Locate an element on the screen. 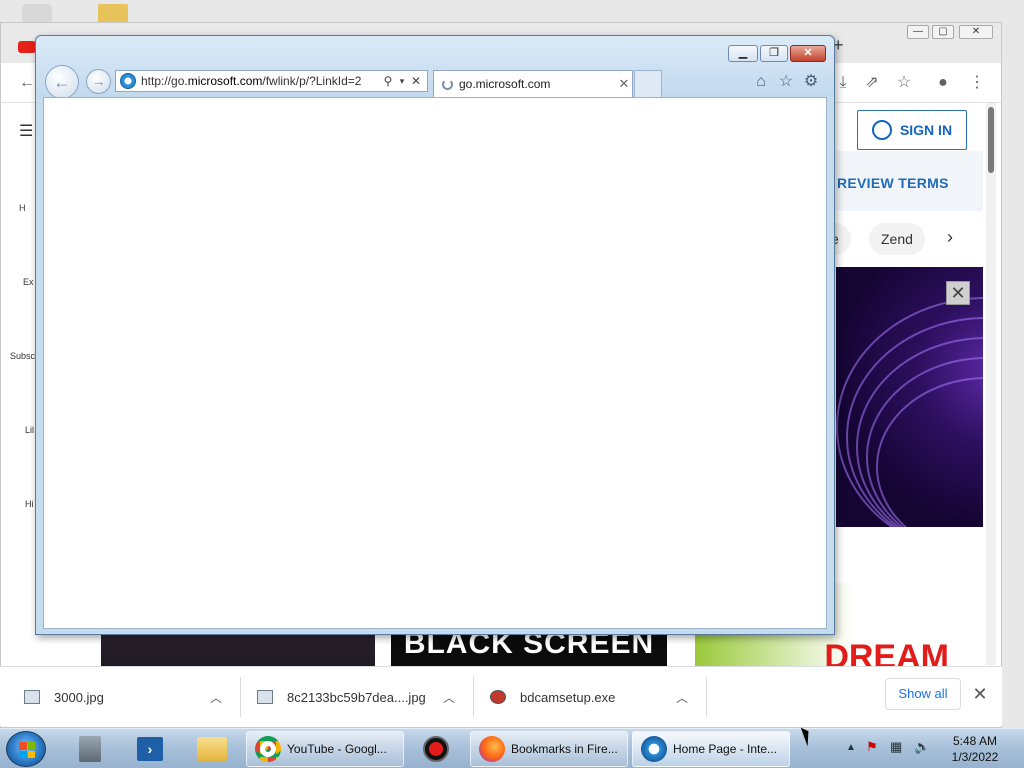 This screenshot has height=768, width=1024. windows-logo-icon is located at coordinates (27, 750).